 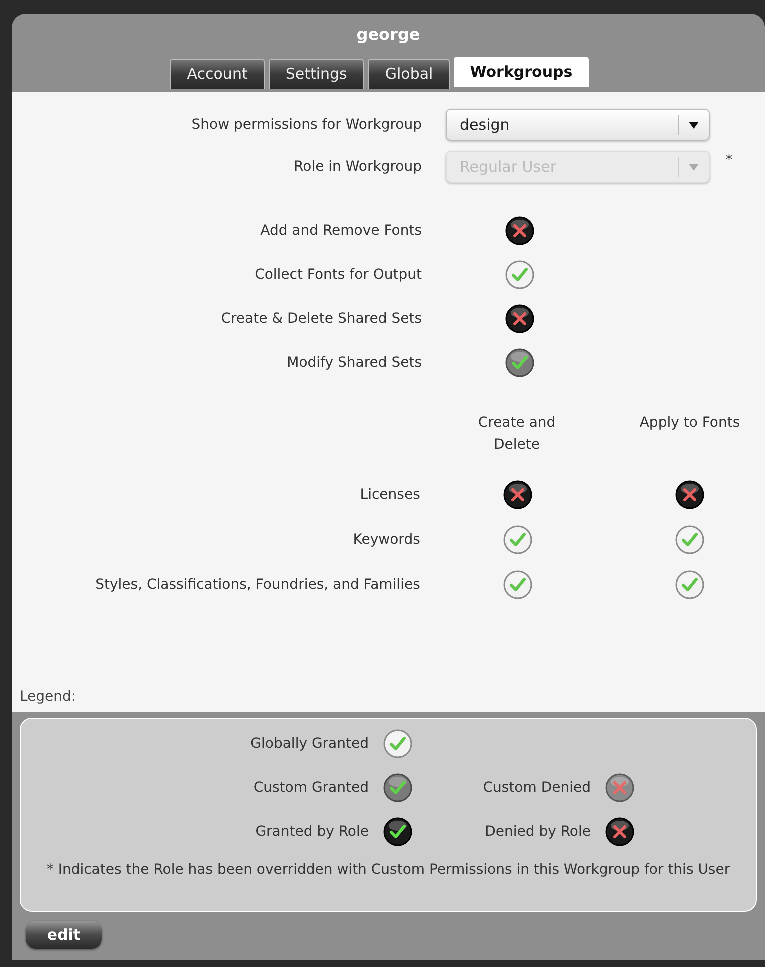 I want to click on permission-label: Create & Delete Shared Sets, so click(x=321, y=319).